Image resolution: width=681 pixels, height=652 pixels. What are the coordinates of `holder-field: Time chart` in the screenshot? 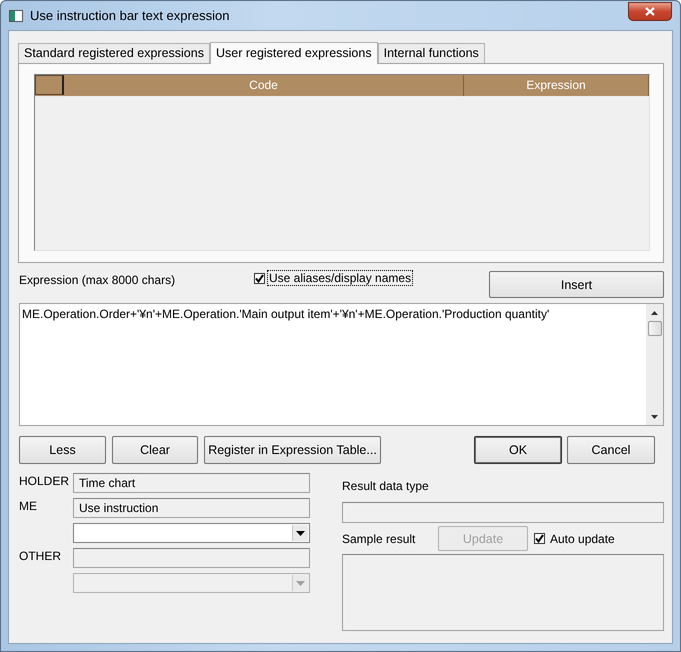 It's located at (191, 483).